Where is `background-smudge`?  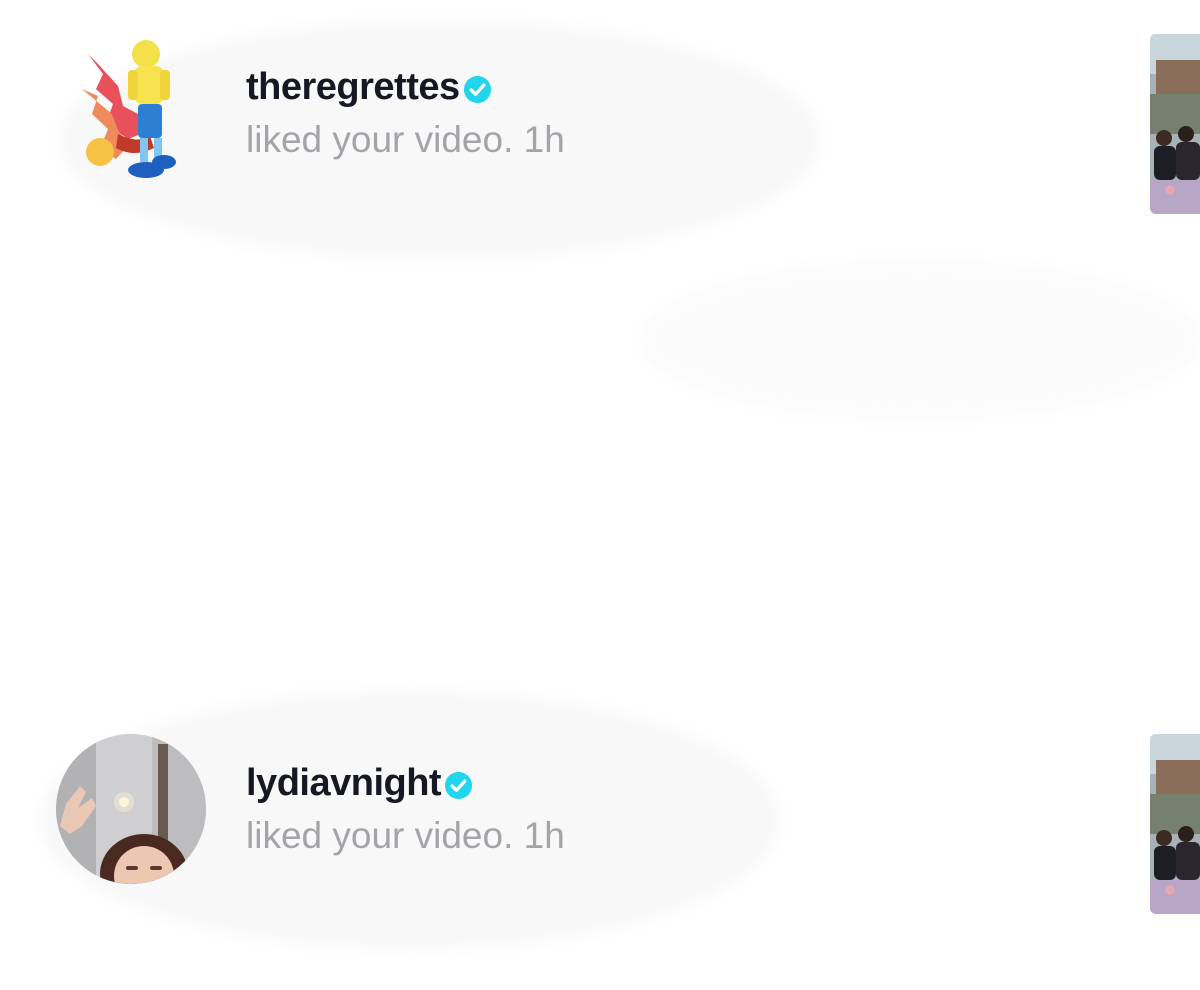
background-smudge is located at coordinates (920, 340).